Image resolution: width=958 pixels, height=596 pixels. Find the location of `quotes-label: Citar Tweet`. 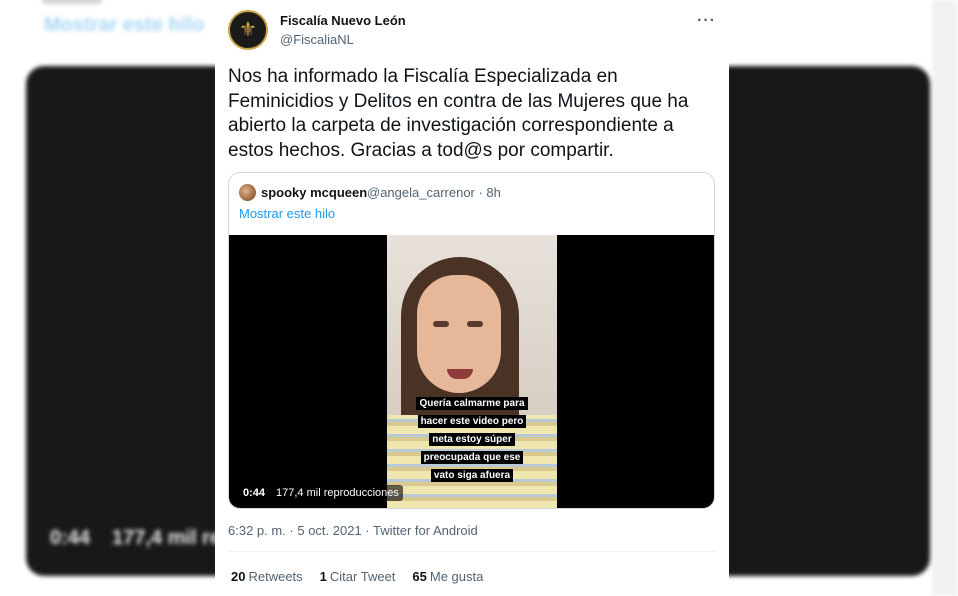

quotes-label: Citar Tweet is located at coordinates (362, 576).